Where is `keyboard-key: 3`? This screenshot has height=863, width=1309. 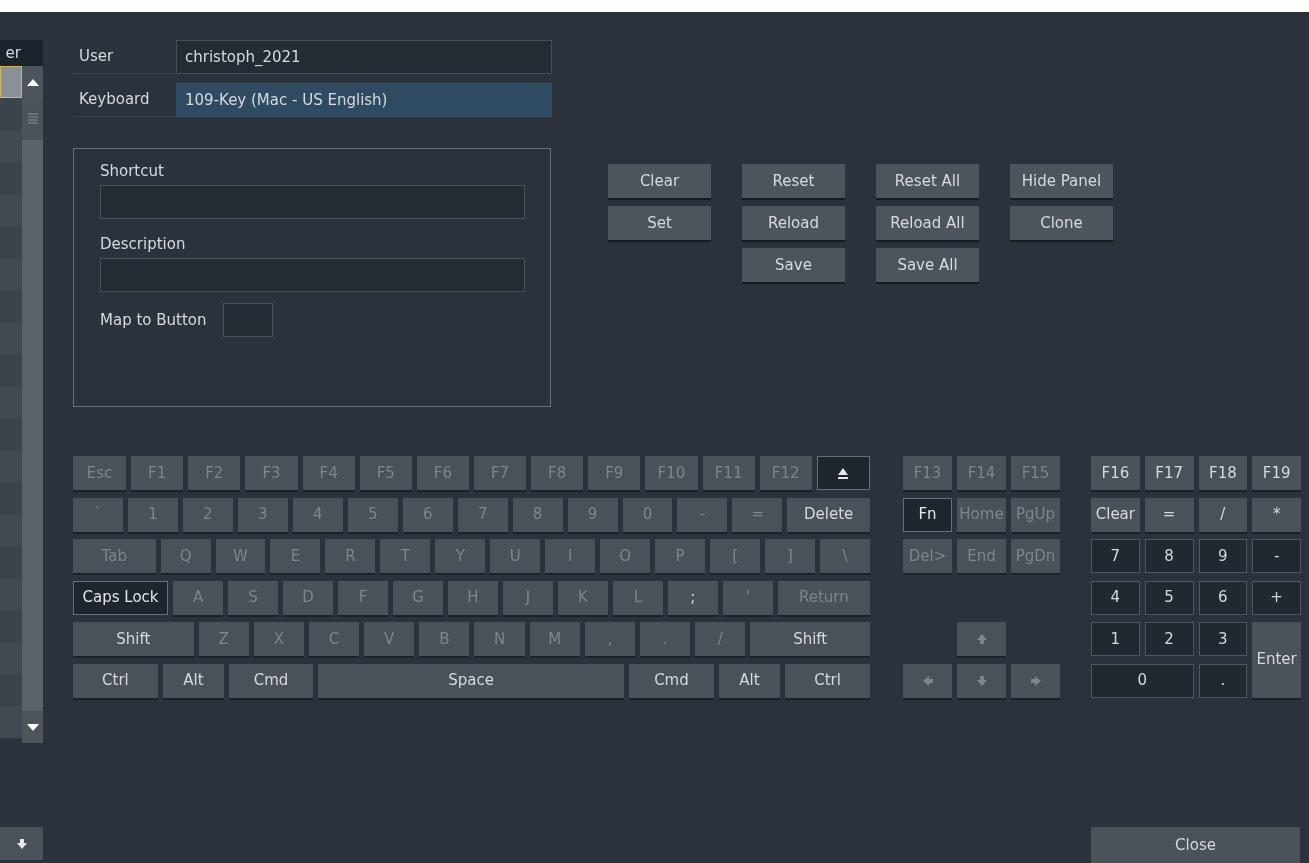 keyboard-key: 3 is located at coordinates (1223, 639).